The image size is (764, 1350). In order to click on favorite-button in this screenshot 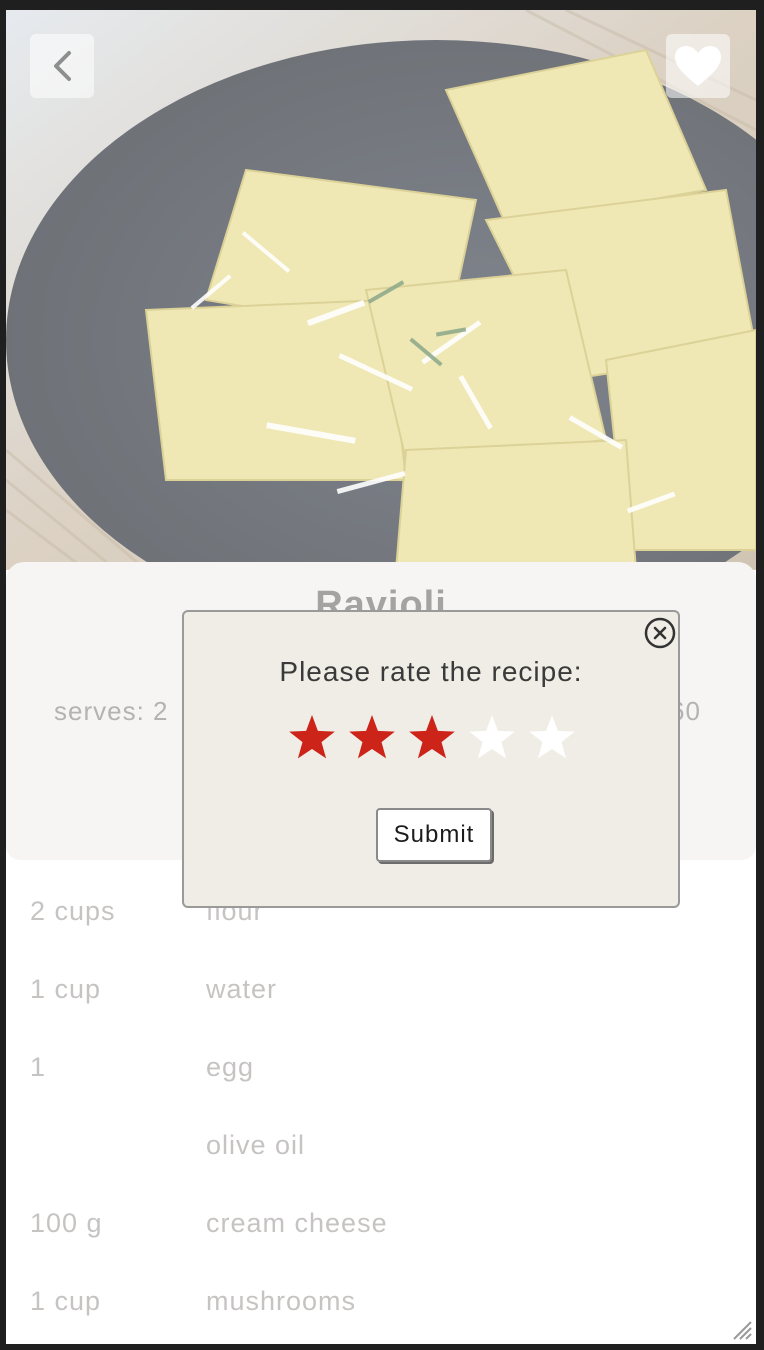, I will do `click(698, 66)`.